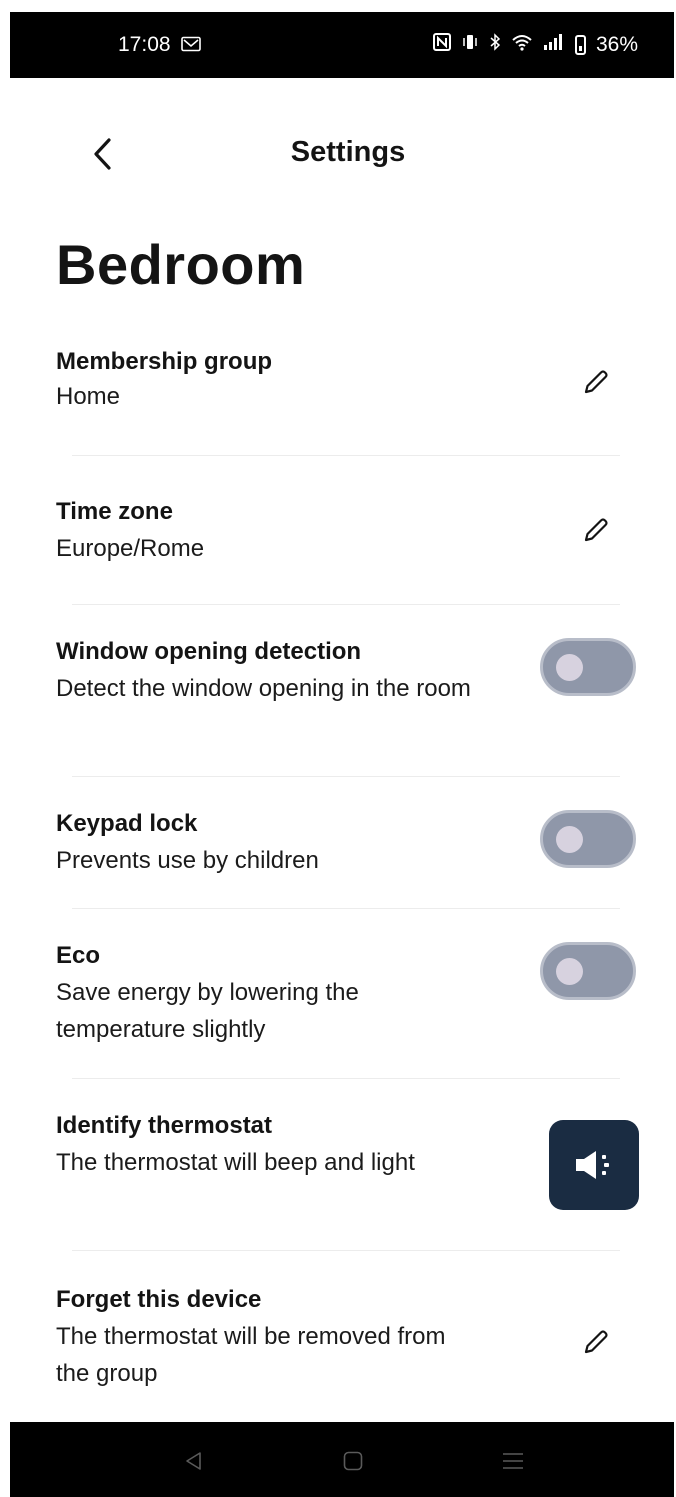 The width and height of the screenshot is (676, 1497). Describe the element at coordinates (554, 45) in the screenshot. I see `signal-icon` at that location.